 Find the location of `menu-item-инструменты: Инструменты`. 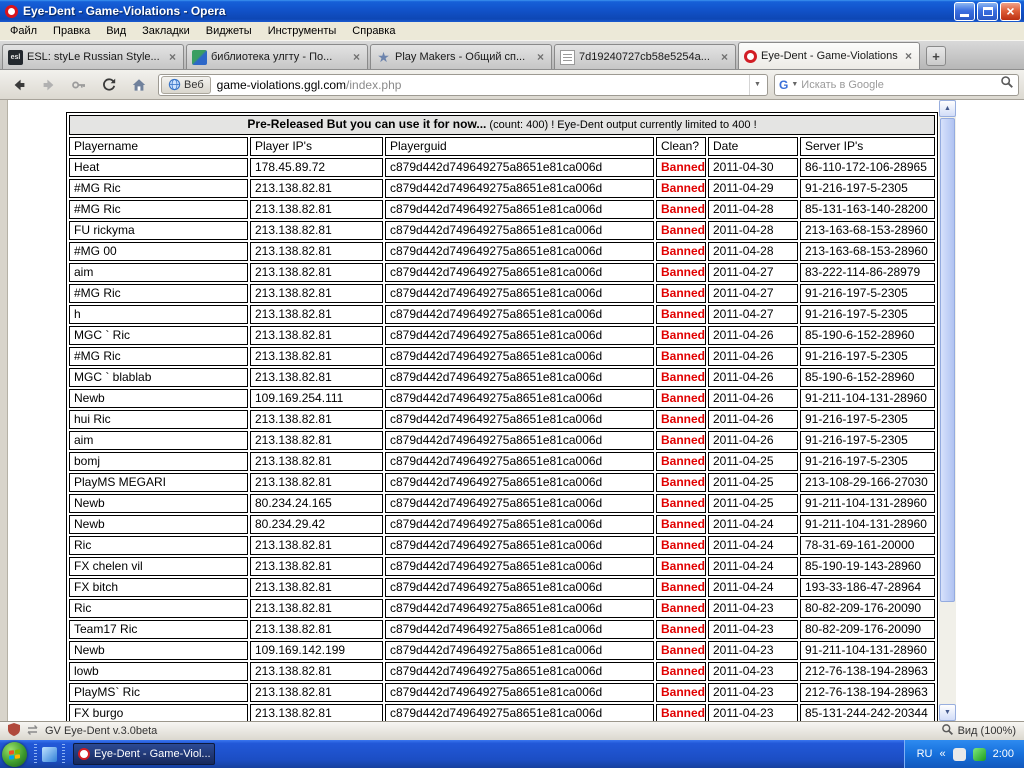

menu-item-инструменты: Инструменты is located at coordinates (302, 31).